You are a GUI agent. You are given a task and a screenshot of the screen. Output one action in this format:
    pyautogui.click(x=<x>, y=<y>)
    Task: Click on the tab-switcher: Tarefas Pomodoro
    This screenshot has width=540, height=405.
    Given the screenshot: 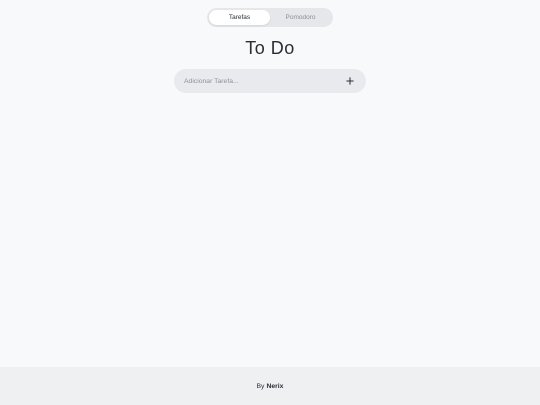 What is the action you would take?
    pyautogui.click(x=270, y=17)
    